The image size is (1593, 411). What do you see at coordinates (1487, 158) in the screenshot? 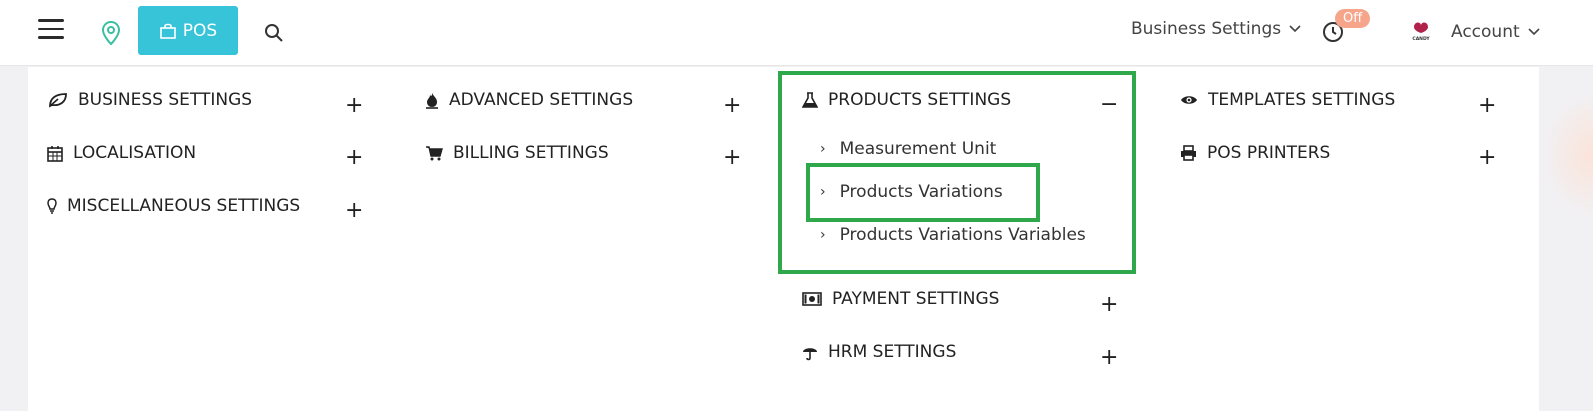
I see `pos-printers-expand-toggle: +` at bounding box center [1487, 158].